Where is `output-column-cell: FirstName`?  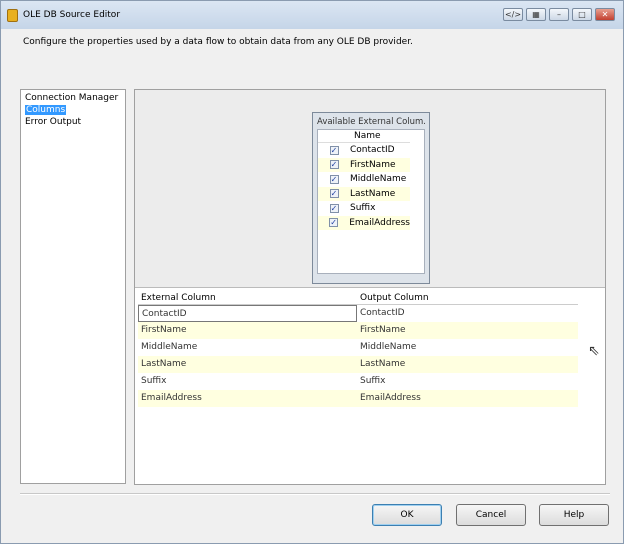
output-column-cell: FirstName is located at coordinates (466, 330).